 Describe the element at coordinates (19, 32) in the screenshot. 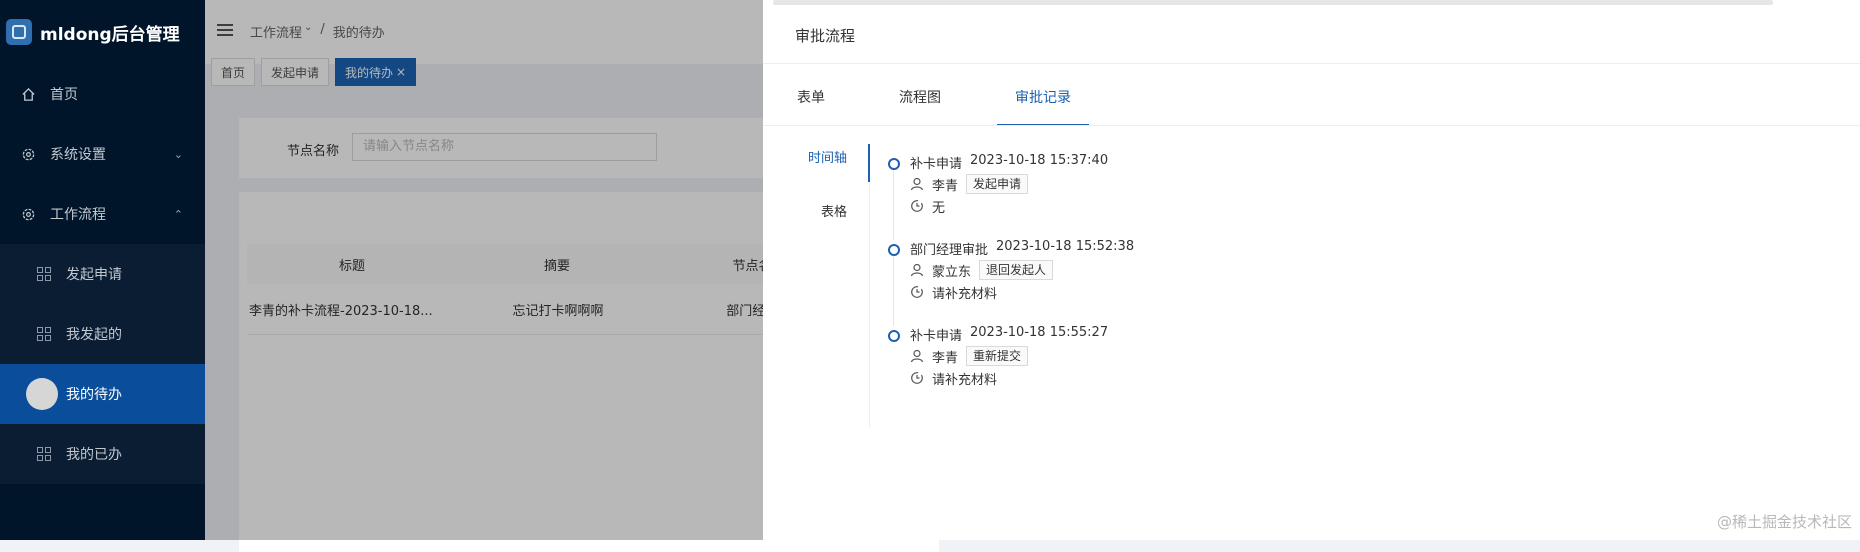

I see `app-logo-icon` at that location.